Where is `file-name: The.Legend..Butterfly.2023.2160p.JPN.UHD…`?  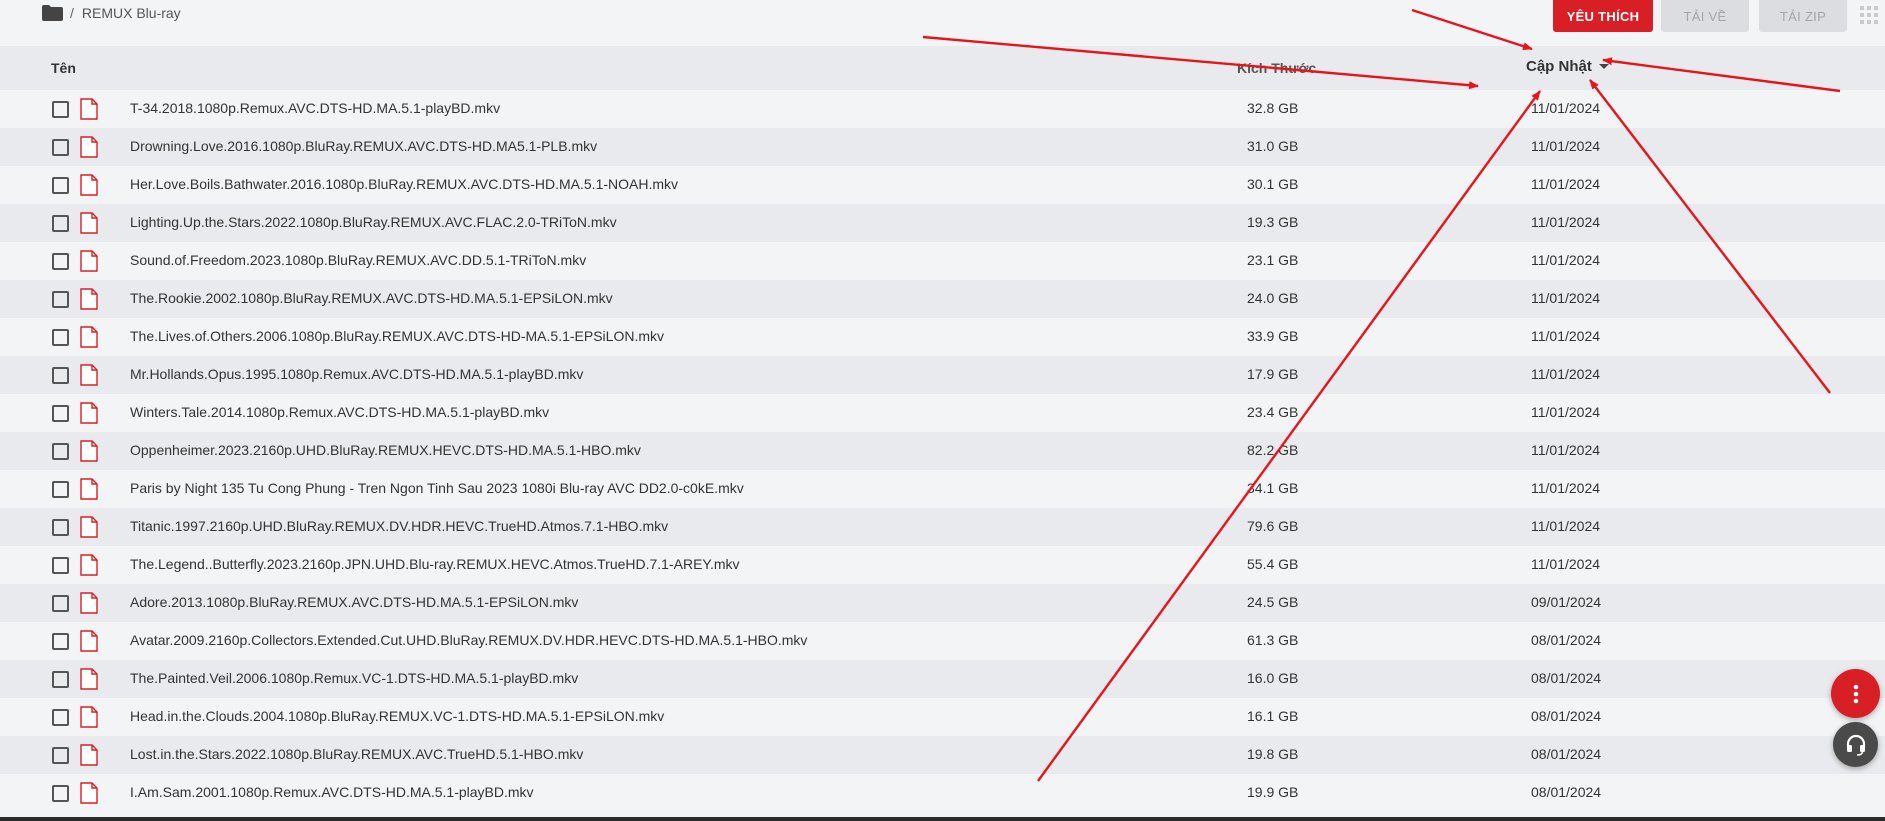
file-name: The.Legend..Butterfly.2023.2160p.JPN.UHD… is located at coordinates (435, 564).